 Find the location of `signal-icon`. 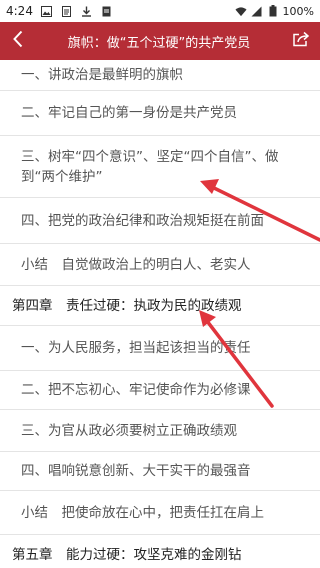

signal-icon is located at coordinates (257, 11).